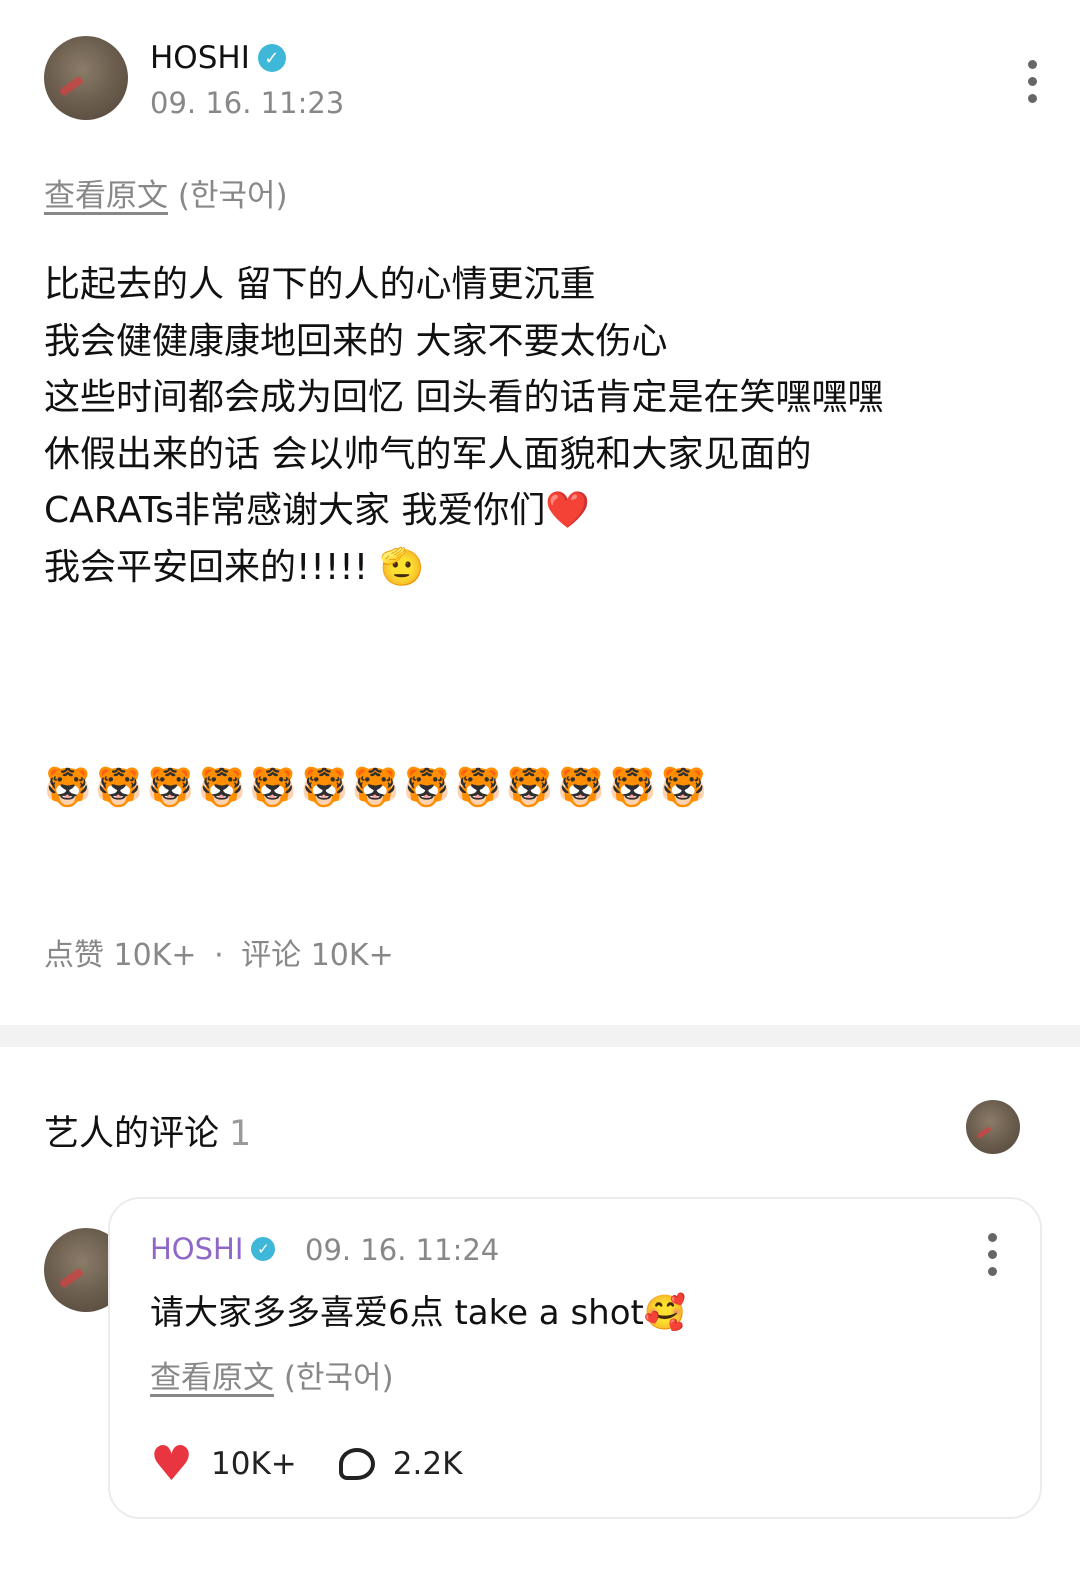 The width and height of the screenshot is (1080, 1569). I want to click on artist-filter-avatar, so click(993, 1127).